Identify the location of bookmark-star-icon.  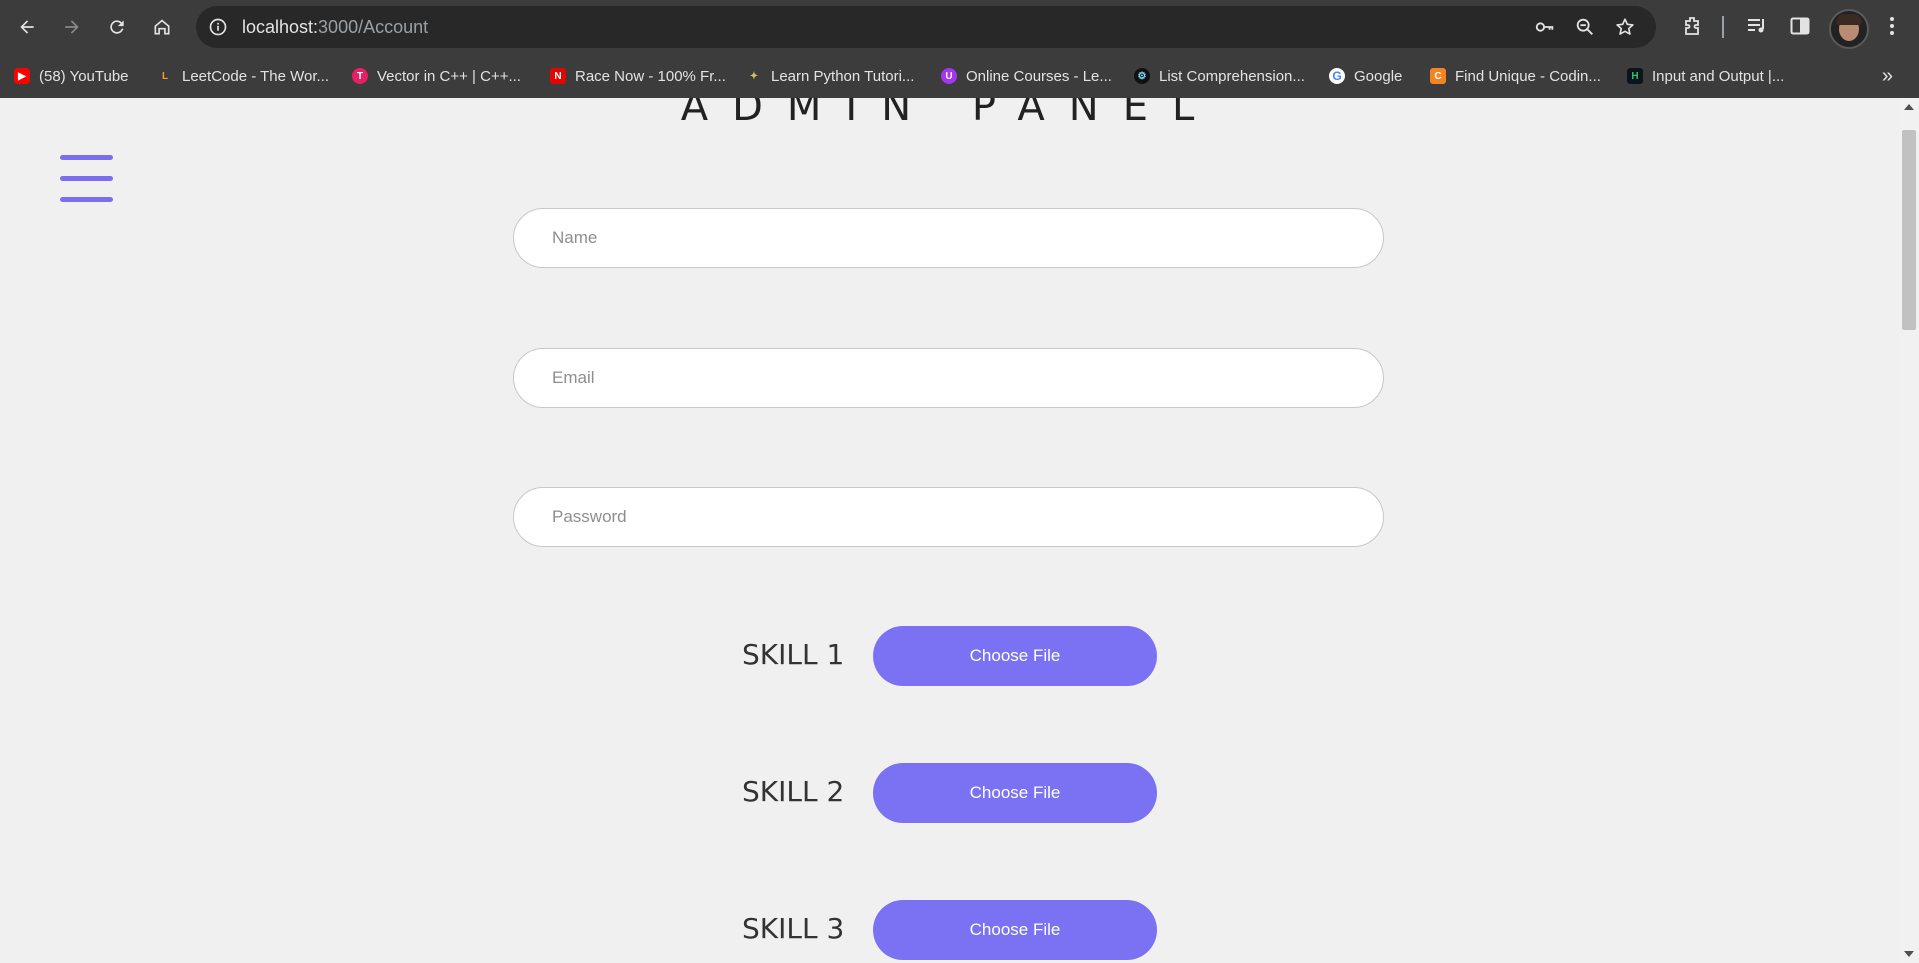
(1625, 27).